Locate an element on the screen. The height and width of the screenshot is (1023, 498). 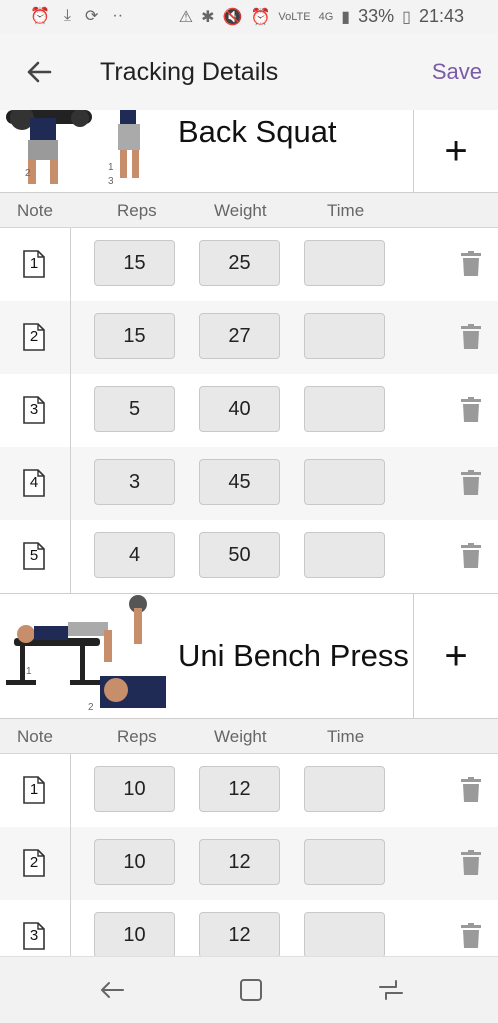
image-label: 3 is located at coordinates (111, 181).